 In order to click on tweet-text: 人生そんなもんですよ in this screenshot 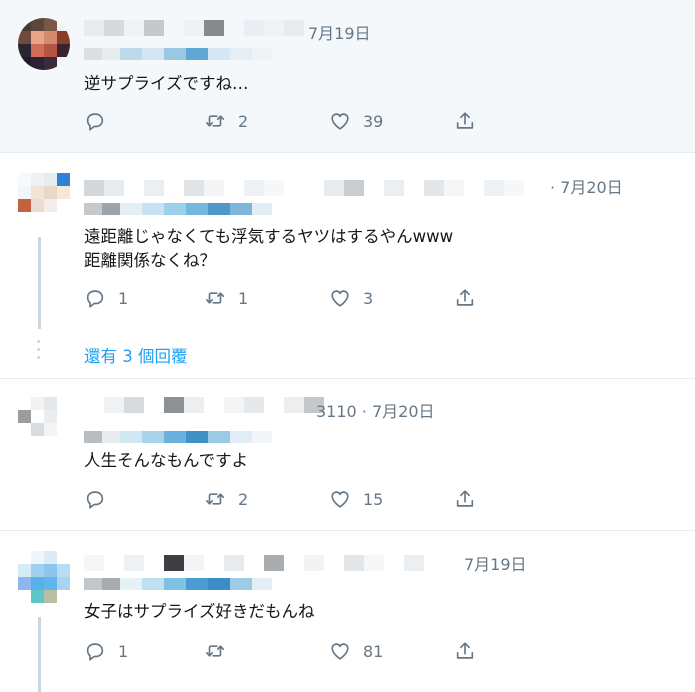, I will do `click(166, 460)`.